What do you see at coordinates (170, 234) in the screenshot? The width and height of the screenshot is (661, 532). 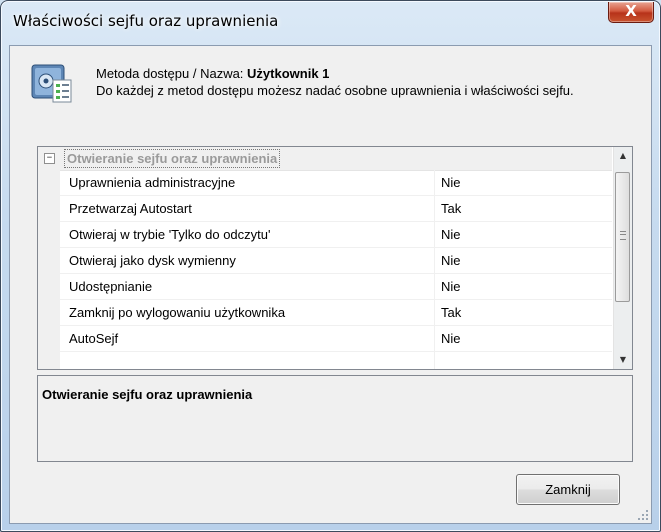 I see `property-name: Otwieraj w trybie 'Tylko do odczytu'` at bounding box center [170, 234].